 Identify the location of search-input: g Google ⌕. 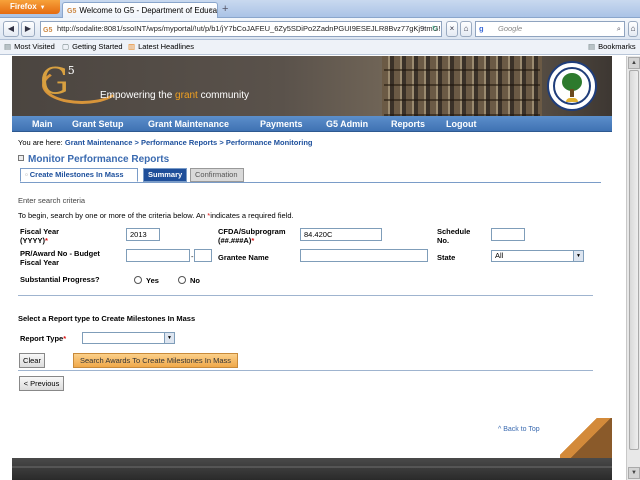
(550, 29).